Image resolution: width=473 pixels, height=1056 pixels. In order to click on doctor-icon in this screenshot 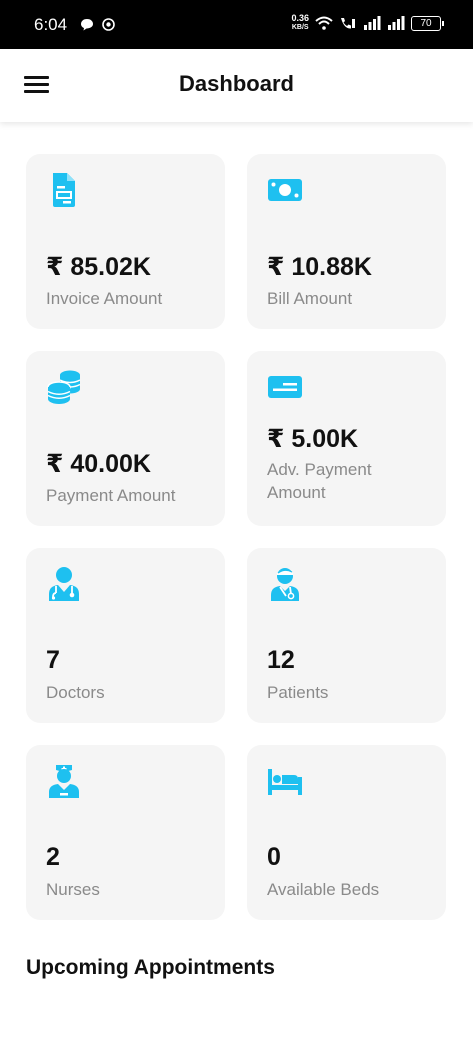, I will do `click(64, 584)`.